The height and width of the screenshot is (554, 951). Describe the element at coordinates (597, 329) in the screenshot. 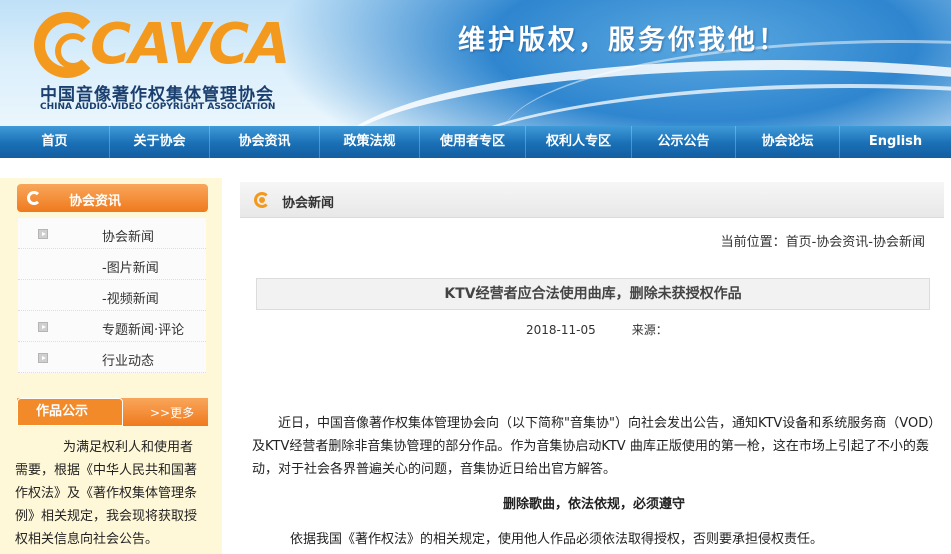

I see `article-meta: 2018-11-05 来源：` at that location.